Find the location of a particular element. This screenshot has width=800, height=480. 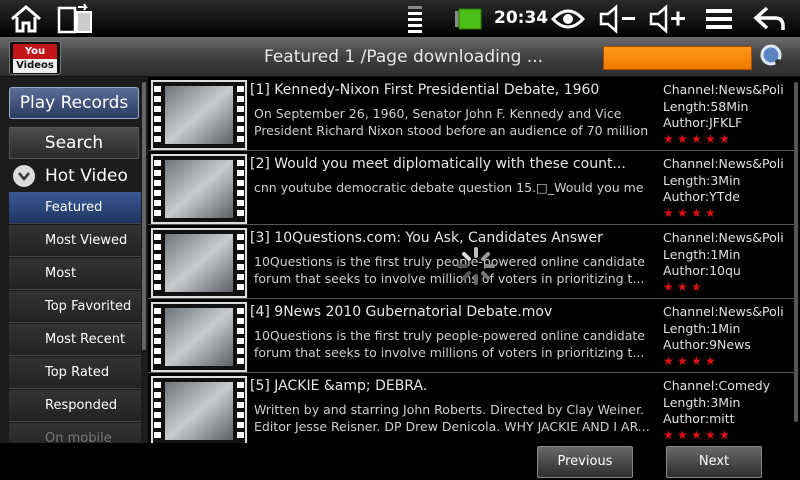

video-meta: Channel:News&Poli Length:3Min Author:YTde is located at coordinates (728, 181).